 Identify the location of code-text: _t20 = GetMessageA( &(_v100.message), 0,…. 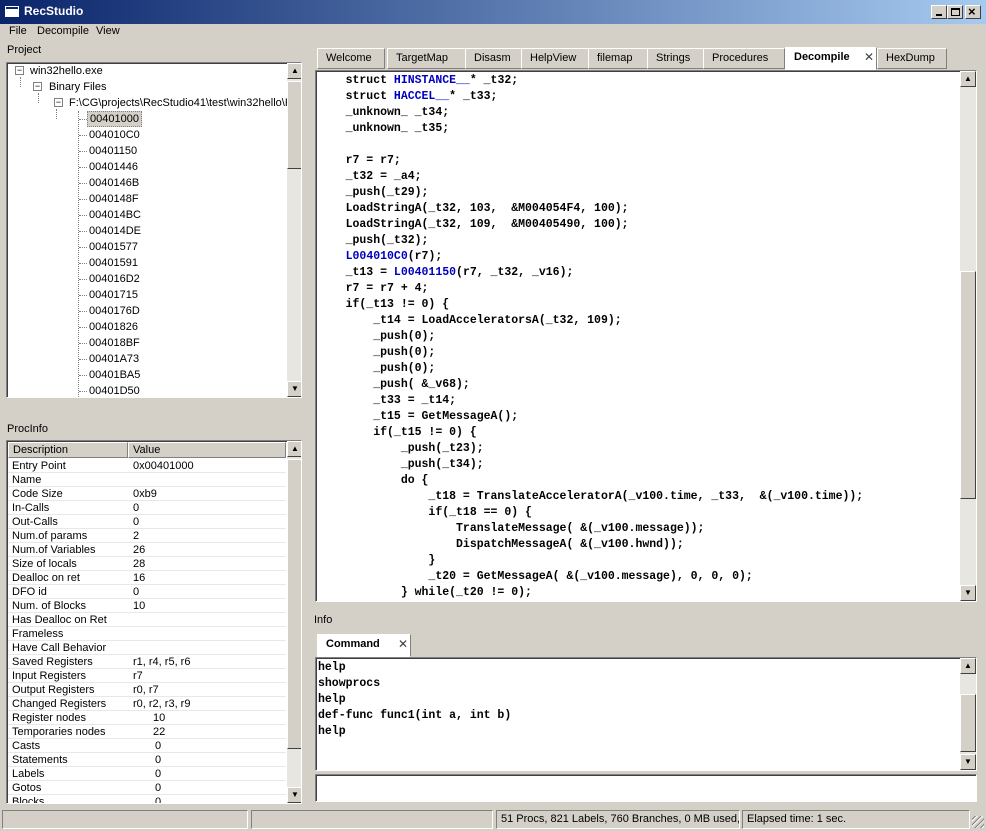
(535, 576).